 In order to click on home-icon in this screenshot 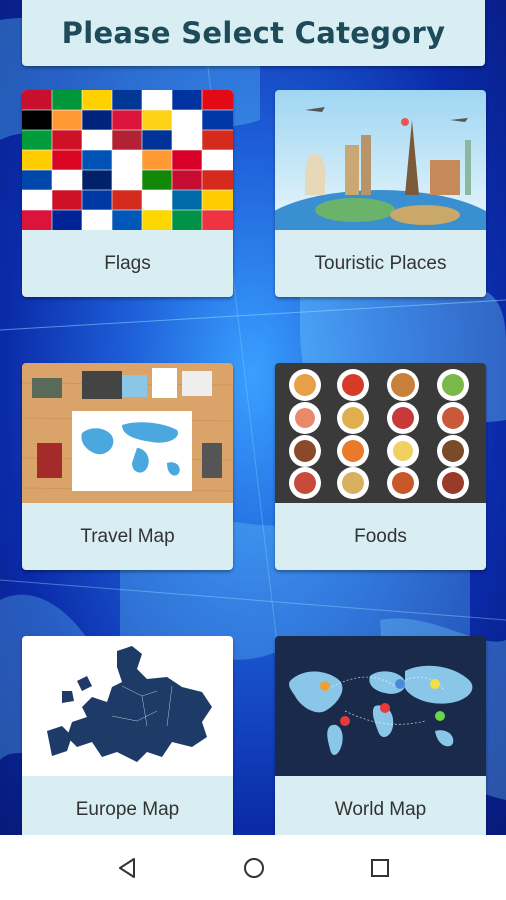, I will do `click(254, 868)`.